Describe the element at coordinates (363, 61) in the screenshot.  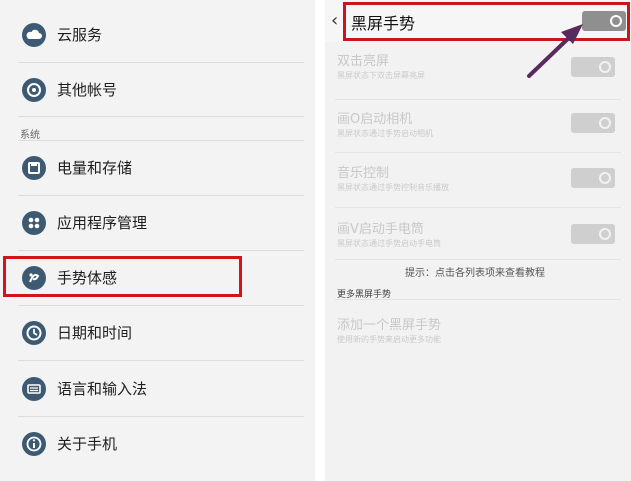
I see `gesture-title: 双击亮屏` at that location.